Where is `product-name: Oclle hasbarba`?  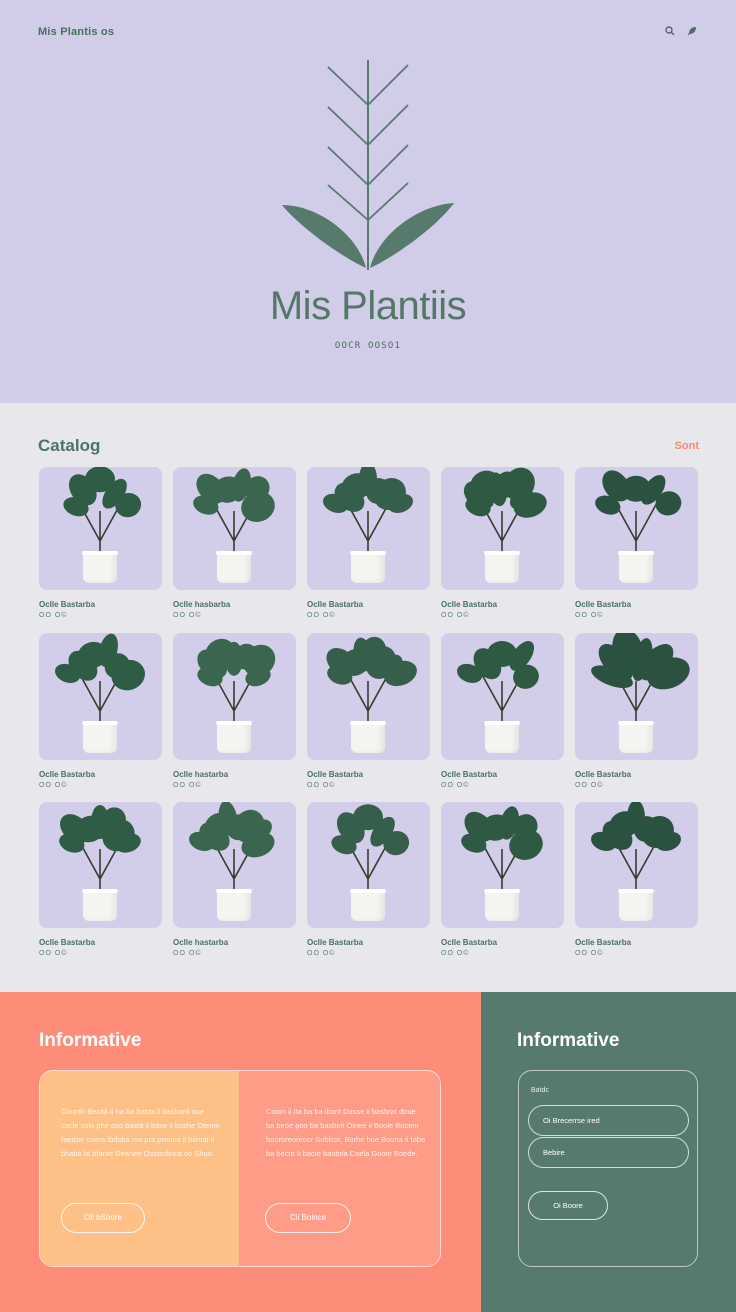 product-name: Oclle hasbarba is located at coordinates (234, 604).